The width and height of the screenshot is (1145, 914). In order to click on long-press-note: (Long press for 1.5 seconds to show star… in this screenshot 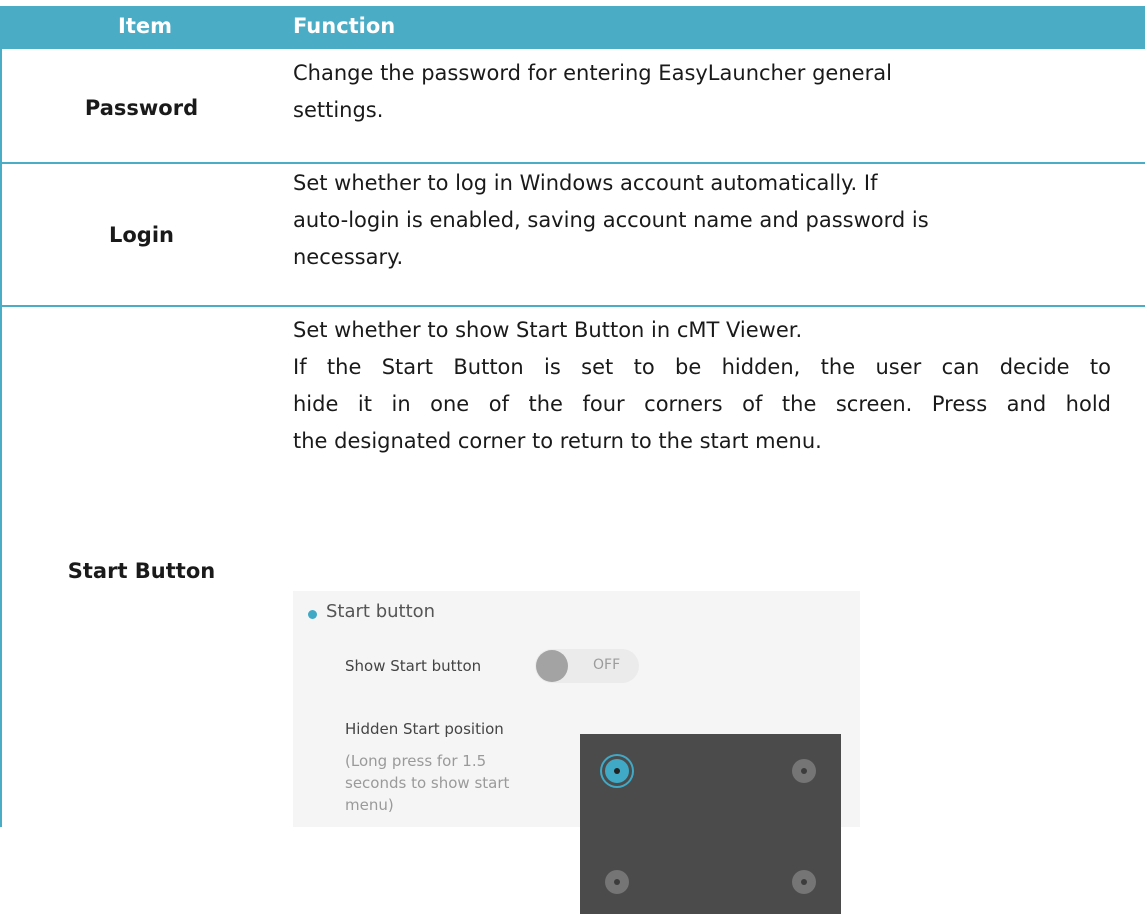, I will do `click(427, 783)`.